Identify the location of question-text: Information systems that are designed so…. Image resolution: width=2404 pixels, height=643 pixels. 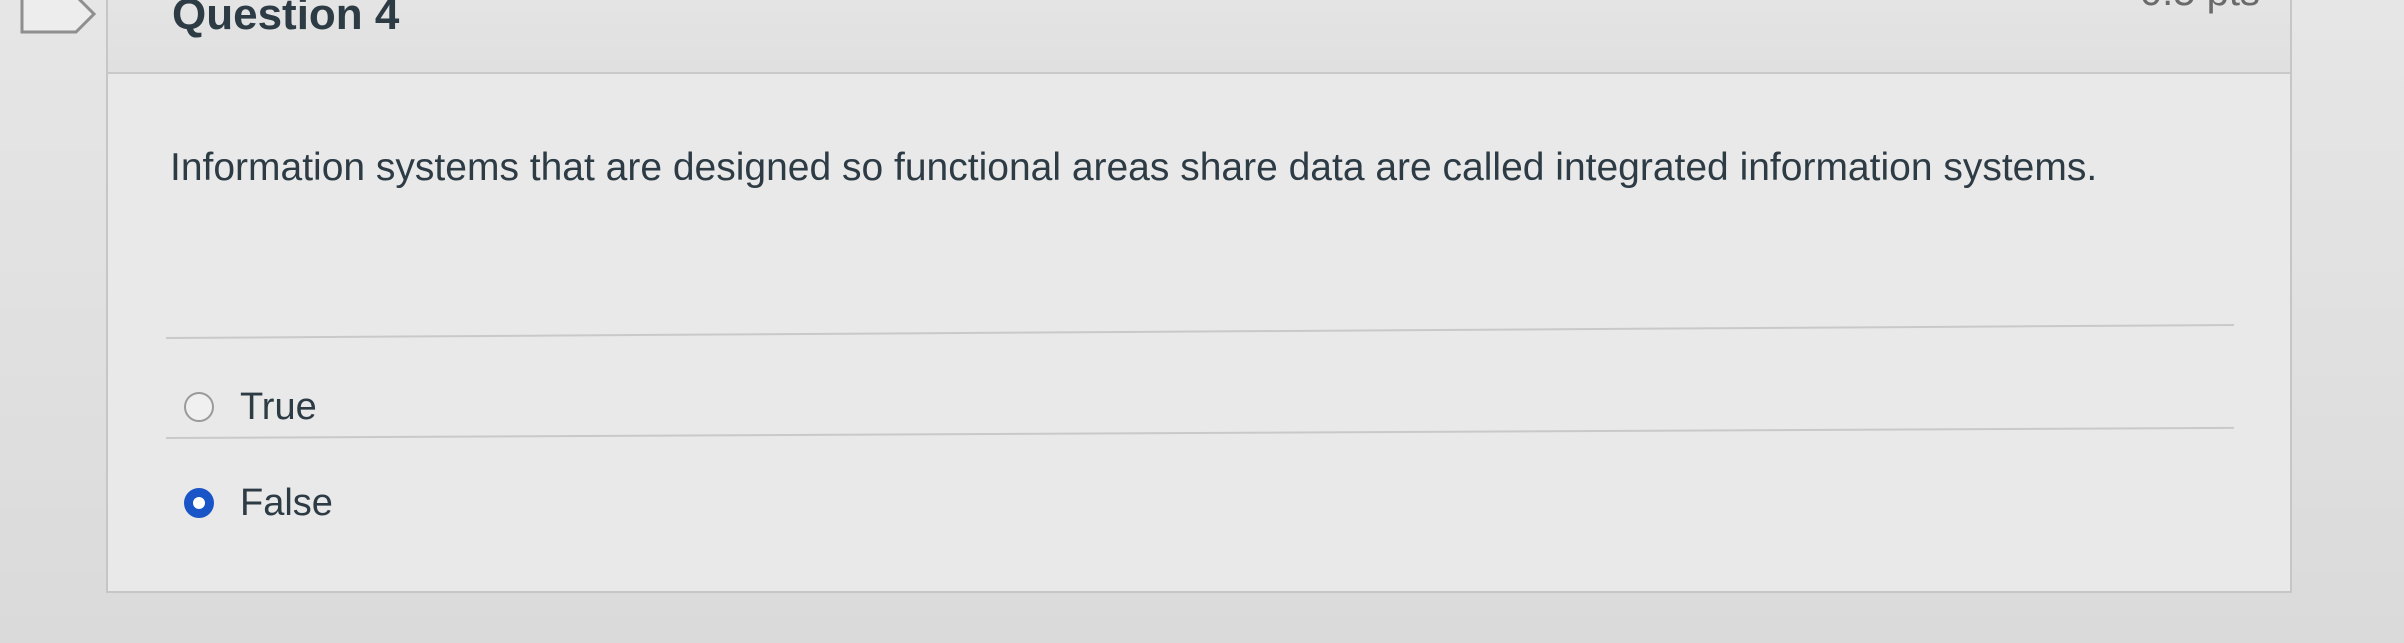
(1134, 167).